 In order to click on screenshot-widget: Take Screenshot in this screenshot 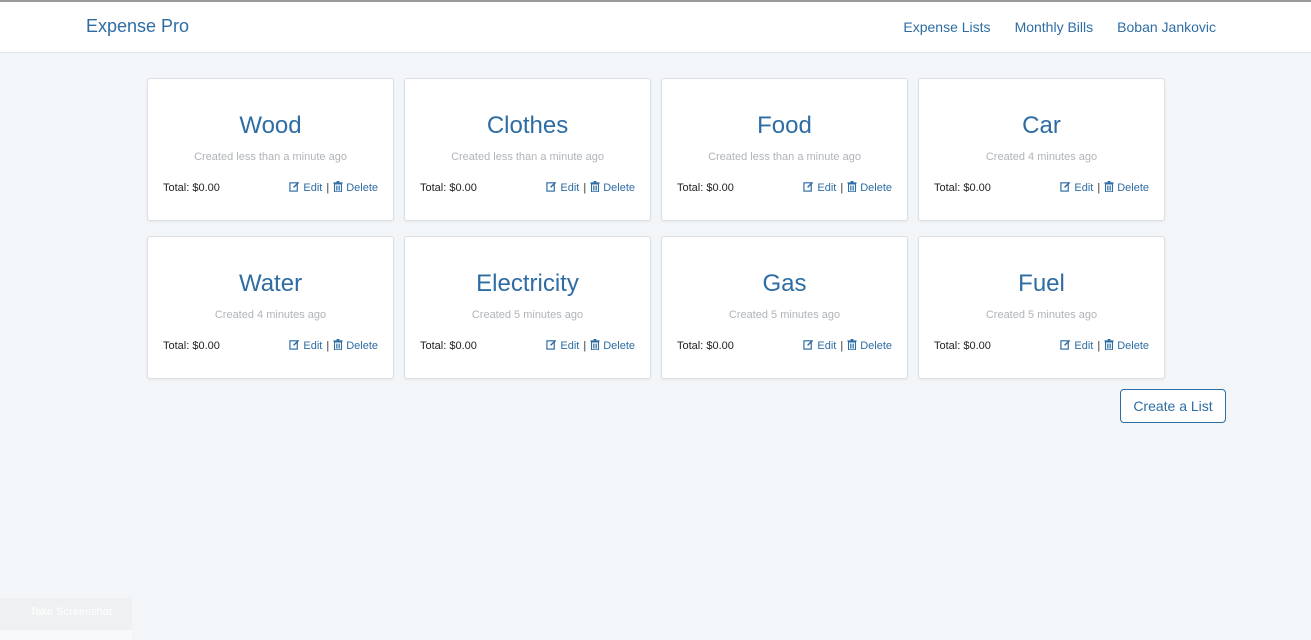, I will do `click(66, 619)`.